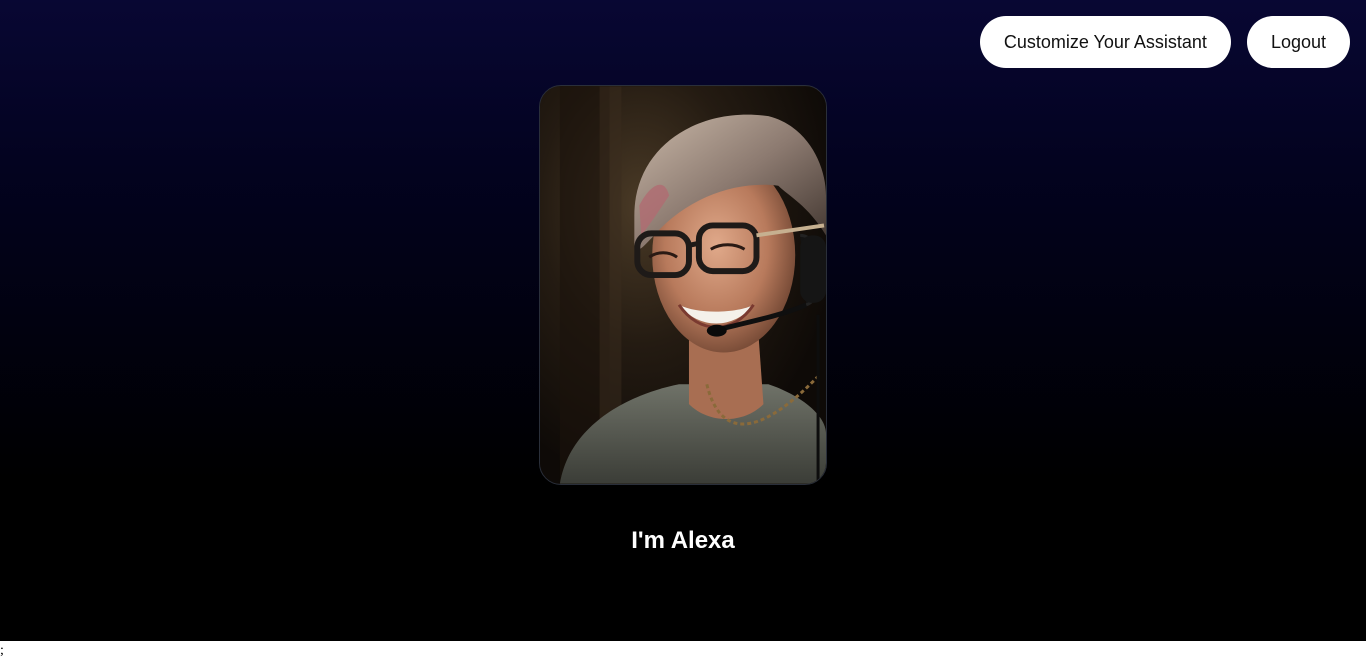 The image size is (1366, 665). I want to click on customize-assistant-button: Customize Your Assistant, so click(1105, 42).